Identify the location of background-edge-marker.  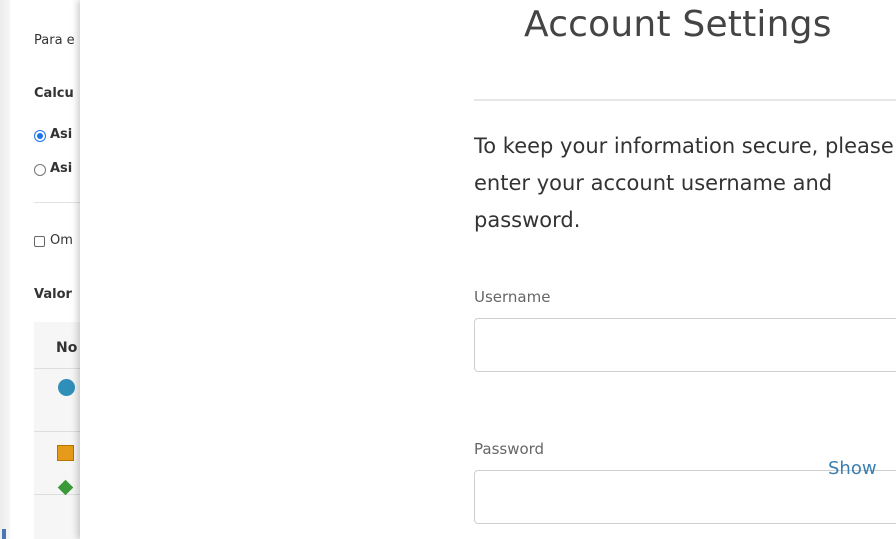
(4, 534).